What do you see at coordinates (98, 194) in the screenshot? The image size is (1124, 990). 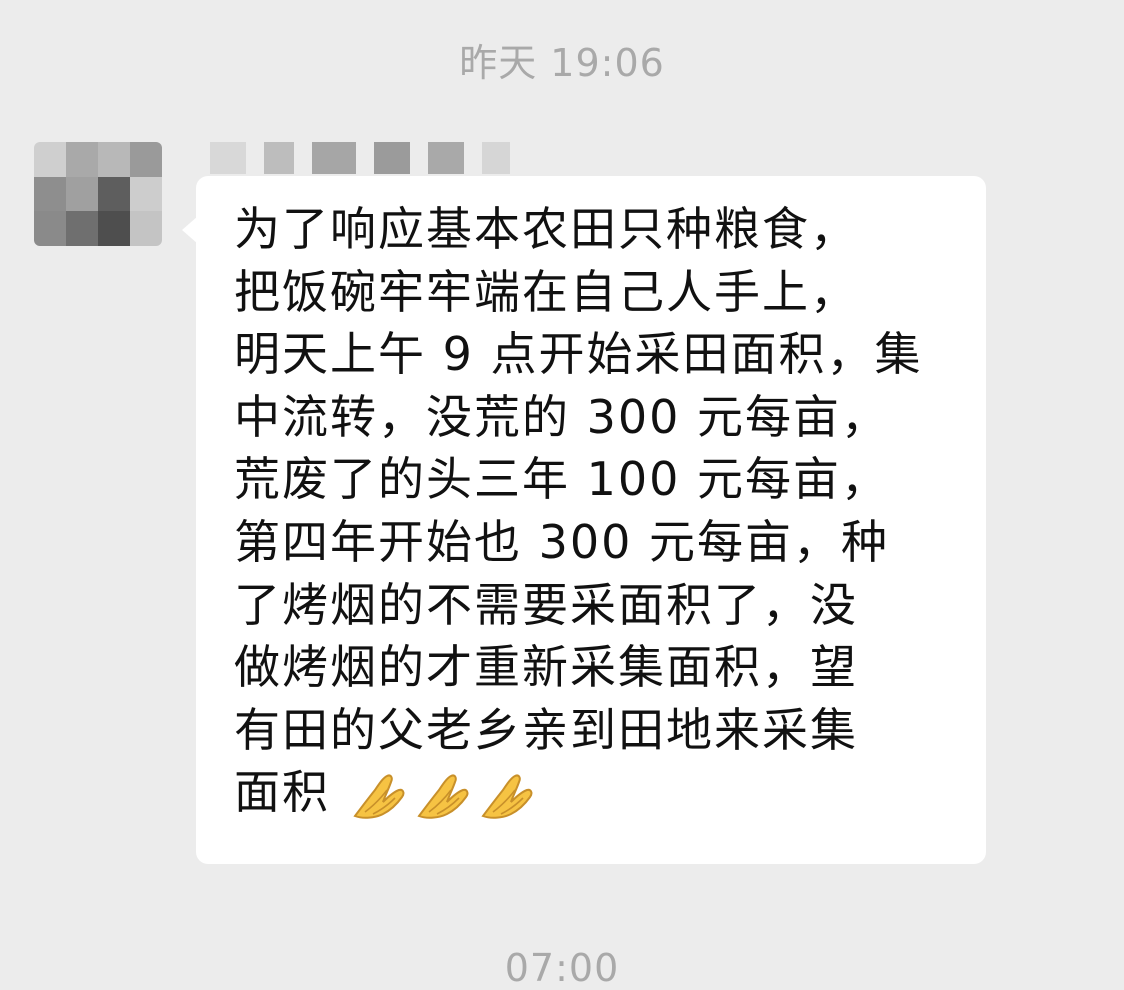 I see `avatar` at bounding box center [98, 194].